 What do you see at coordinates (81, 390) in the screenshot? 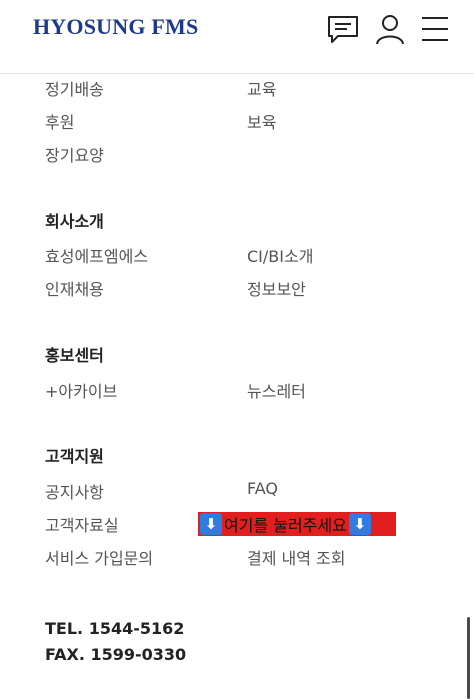
I see `link-archive: +아카이브` at bounding box center [81, 390].